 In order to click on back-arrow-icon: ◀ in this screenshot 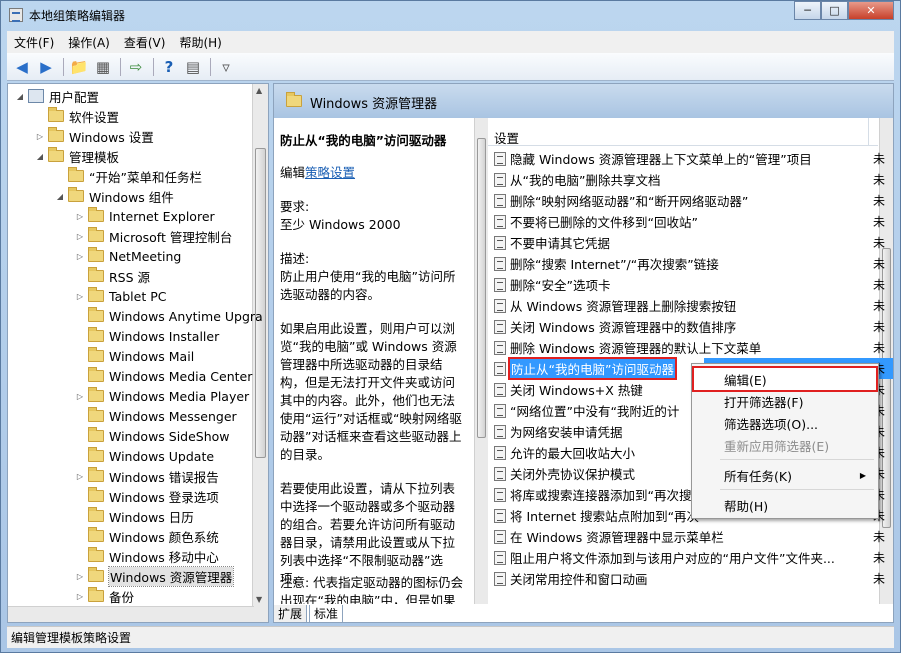, I will do `click(22, 67)`.